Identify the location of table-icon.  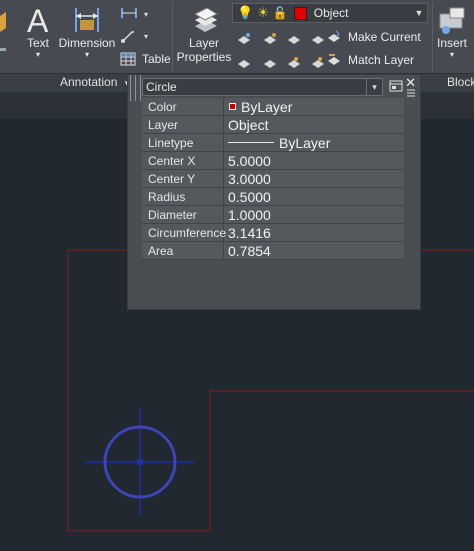
(128, 59).